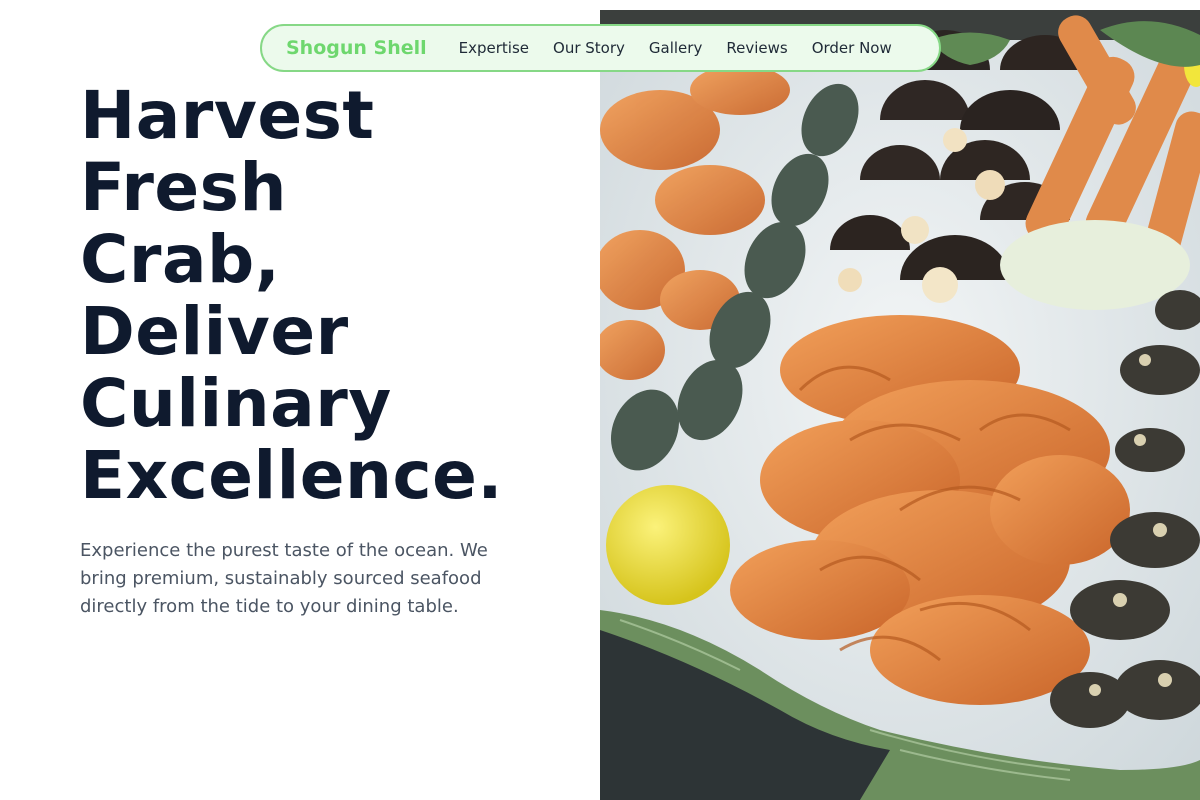 The height and width of the screenshot is (800, 1200). What do you see at coordinates (852, 48) in the screenshot?
I see `nav-link-order-now: Order Now` at bounding box center [852, 48].